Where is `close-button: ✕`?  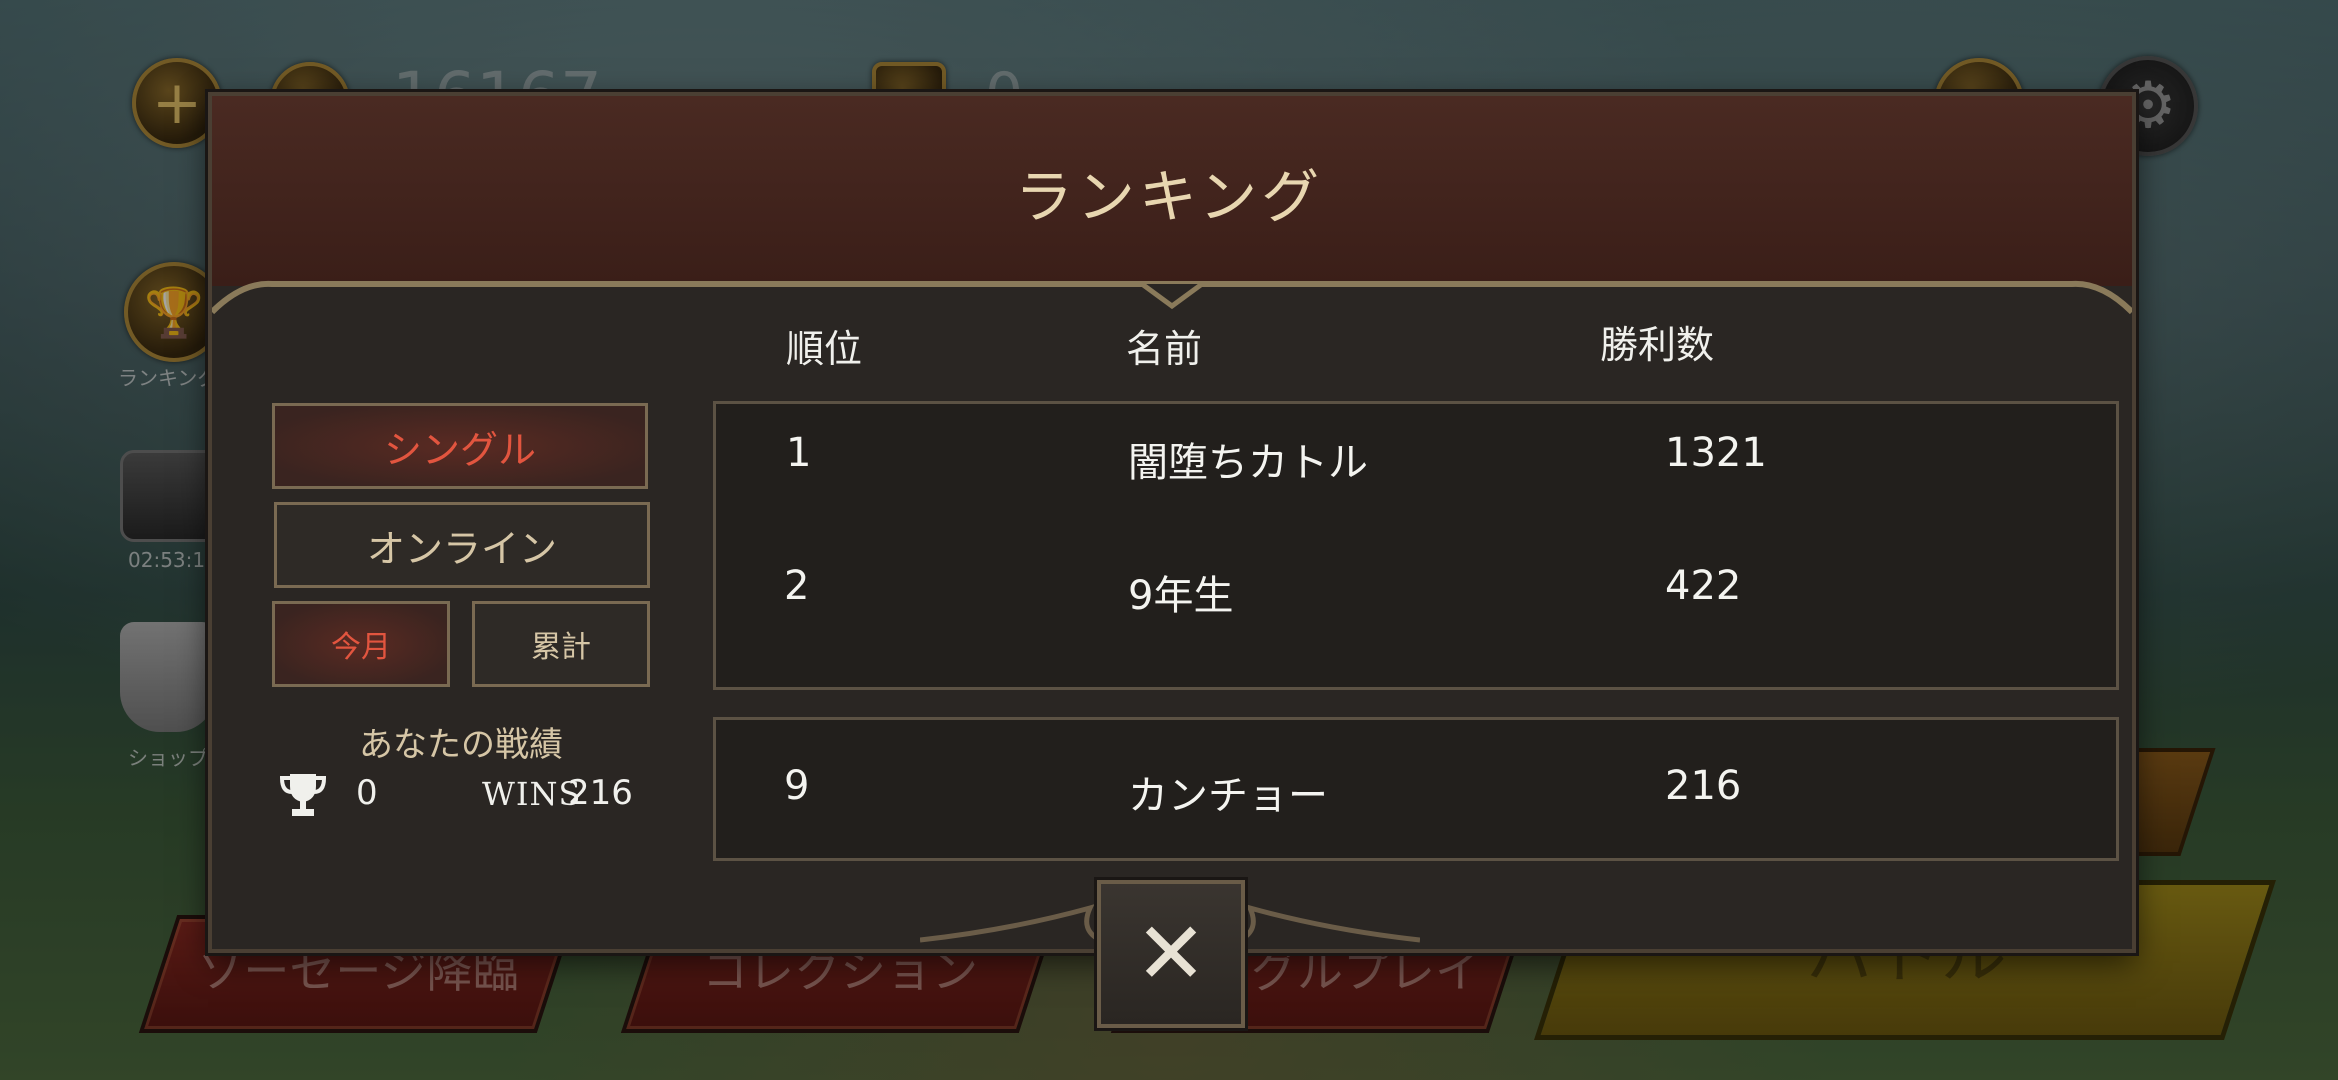 close-button: ✕ is located at coordinates (1171, 954).